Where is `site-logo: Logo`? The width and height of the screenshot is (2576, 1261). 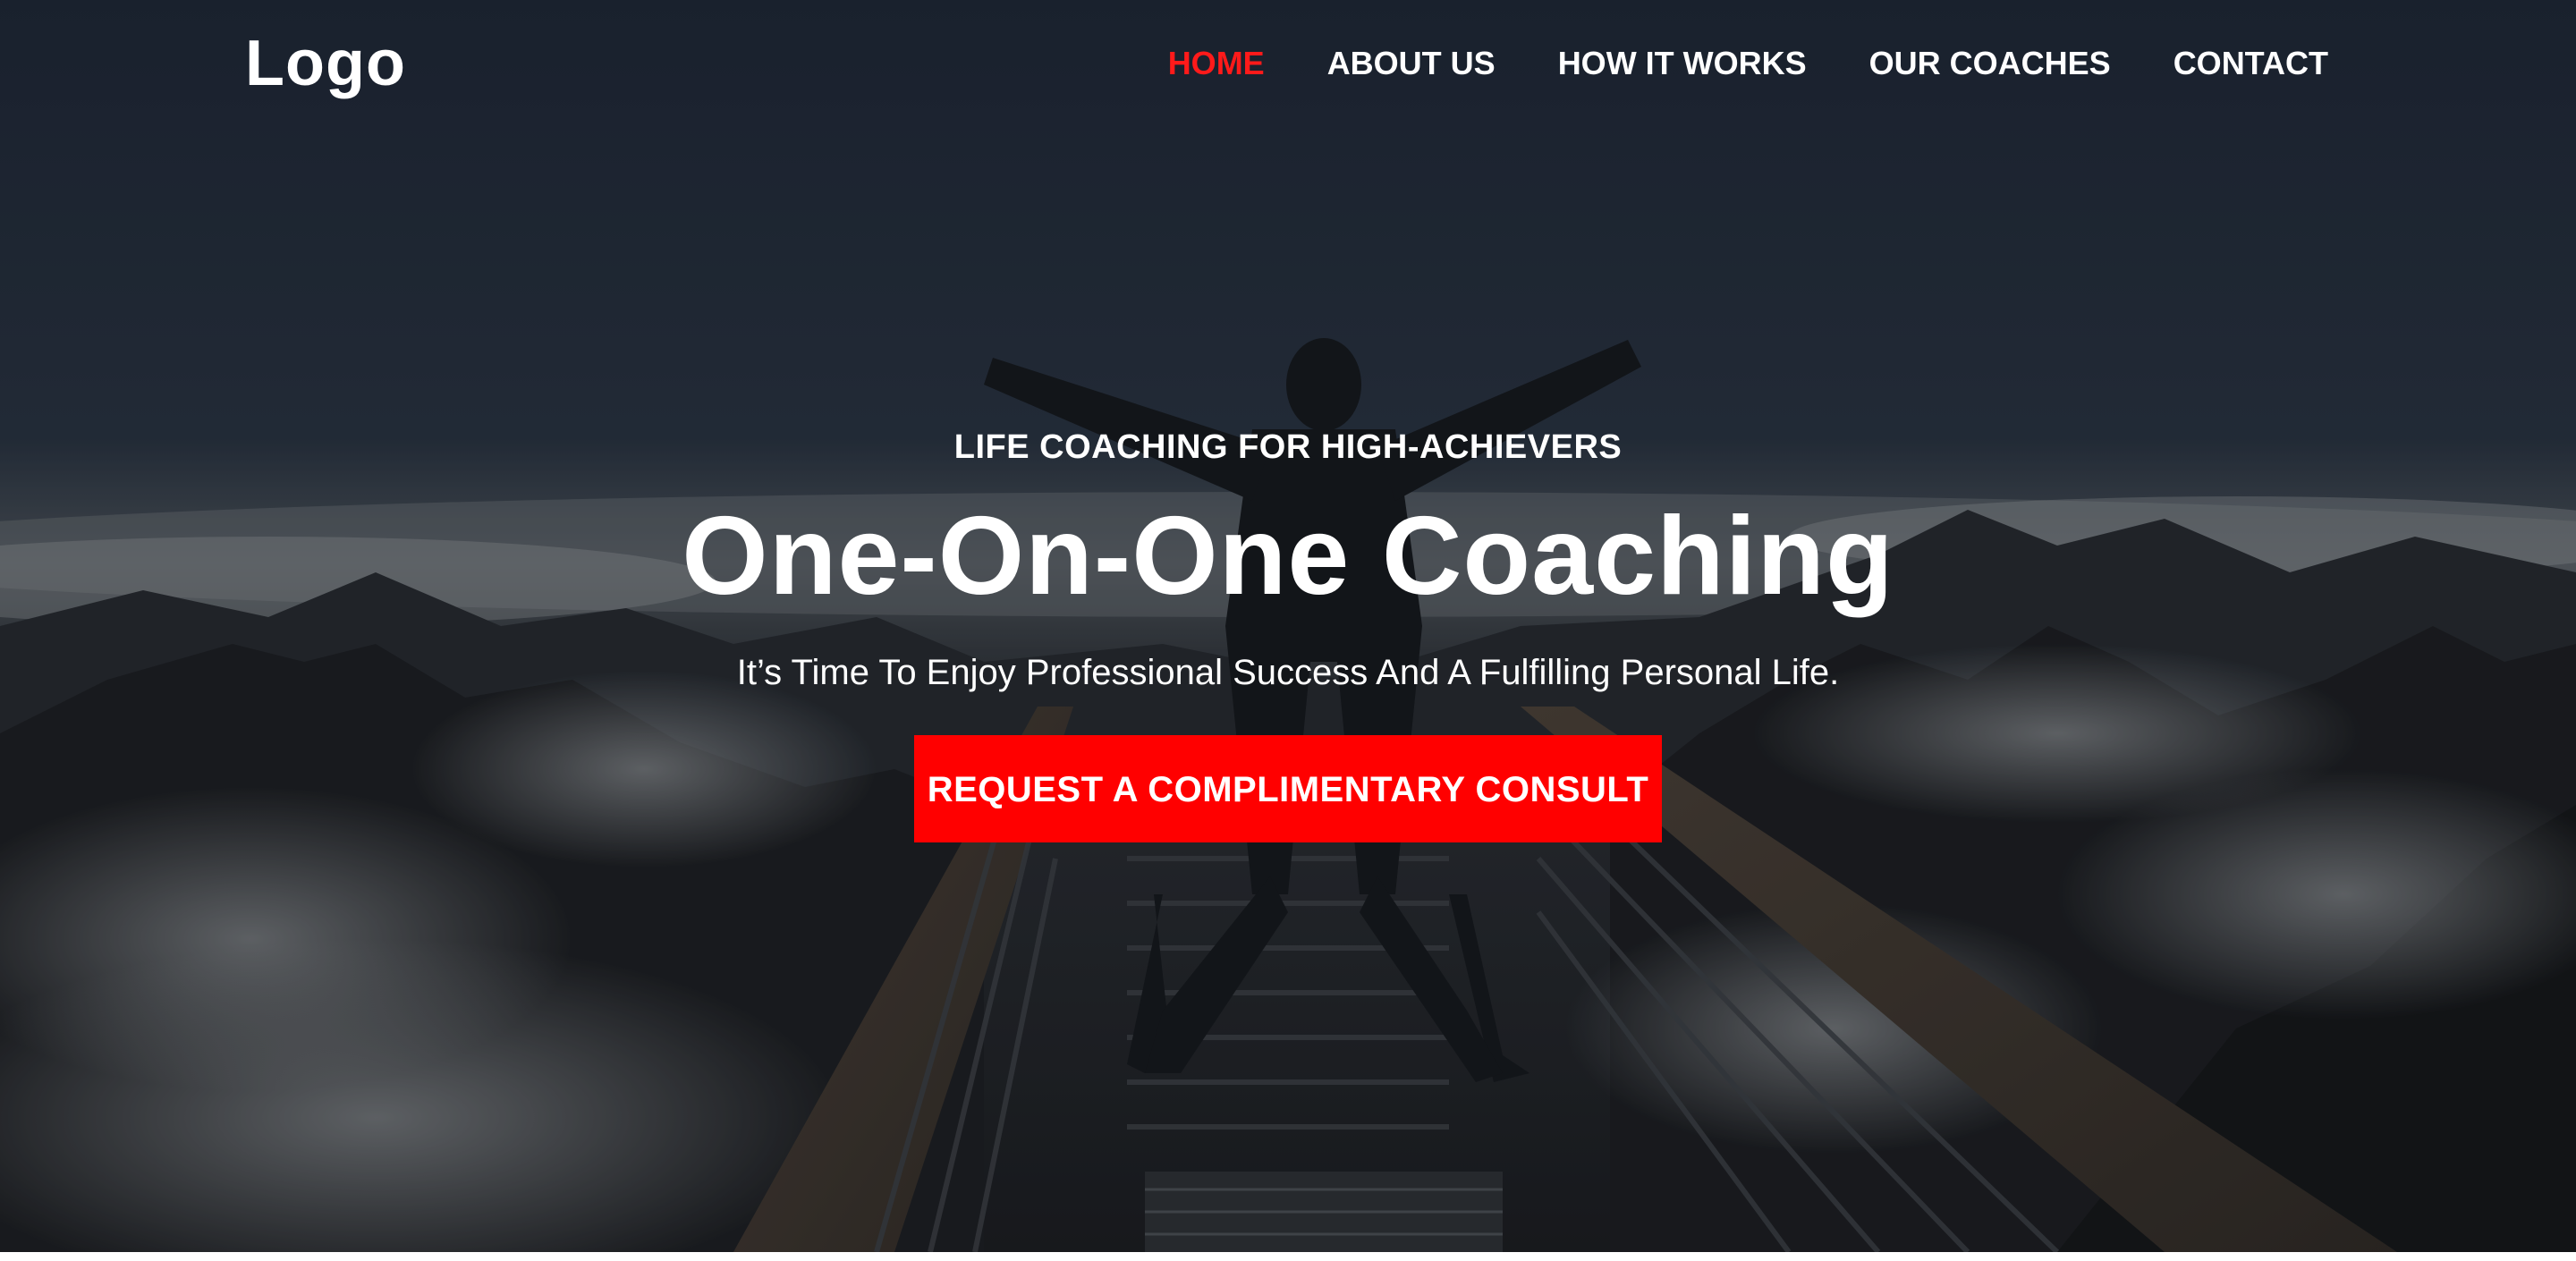 site-logo: Logo is located at coordinates (325, 63).